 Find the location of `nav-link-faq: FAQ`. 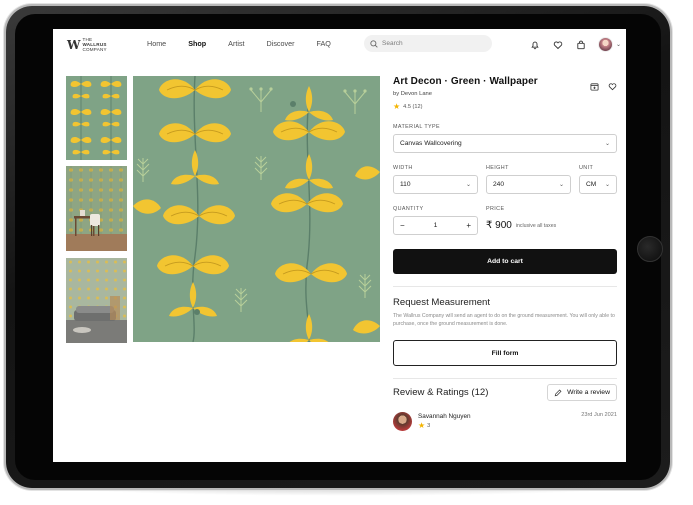

nav-link-faq: FAQ is located at coordinates (324, 43).